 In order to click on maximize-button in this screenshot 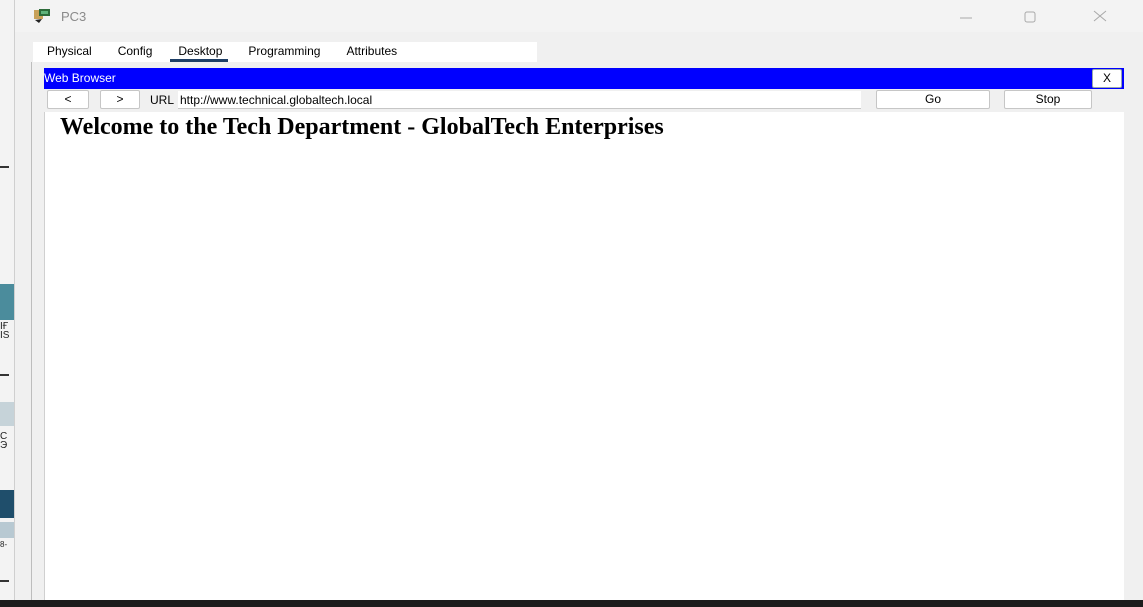, I will do `click(1030, 16)`.